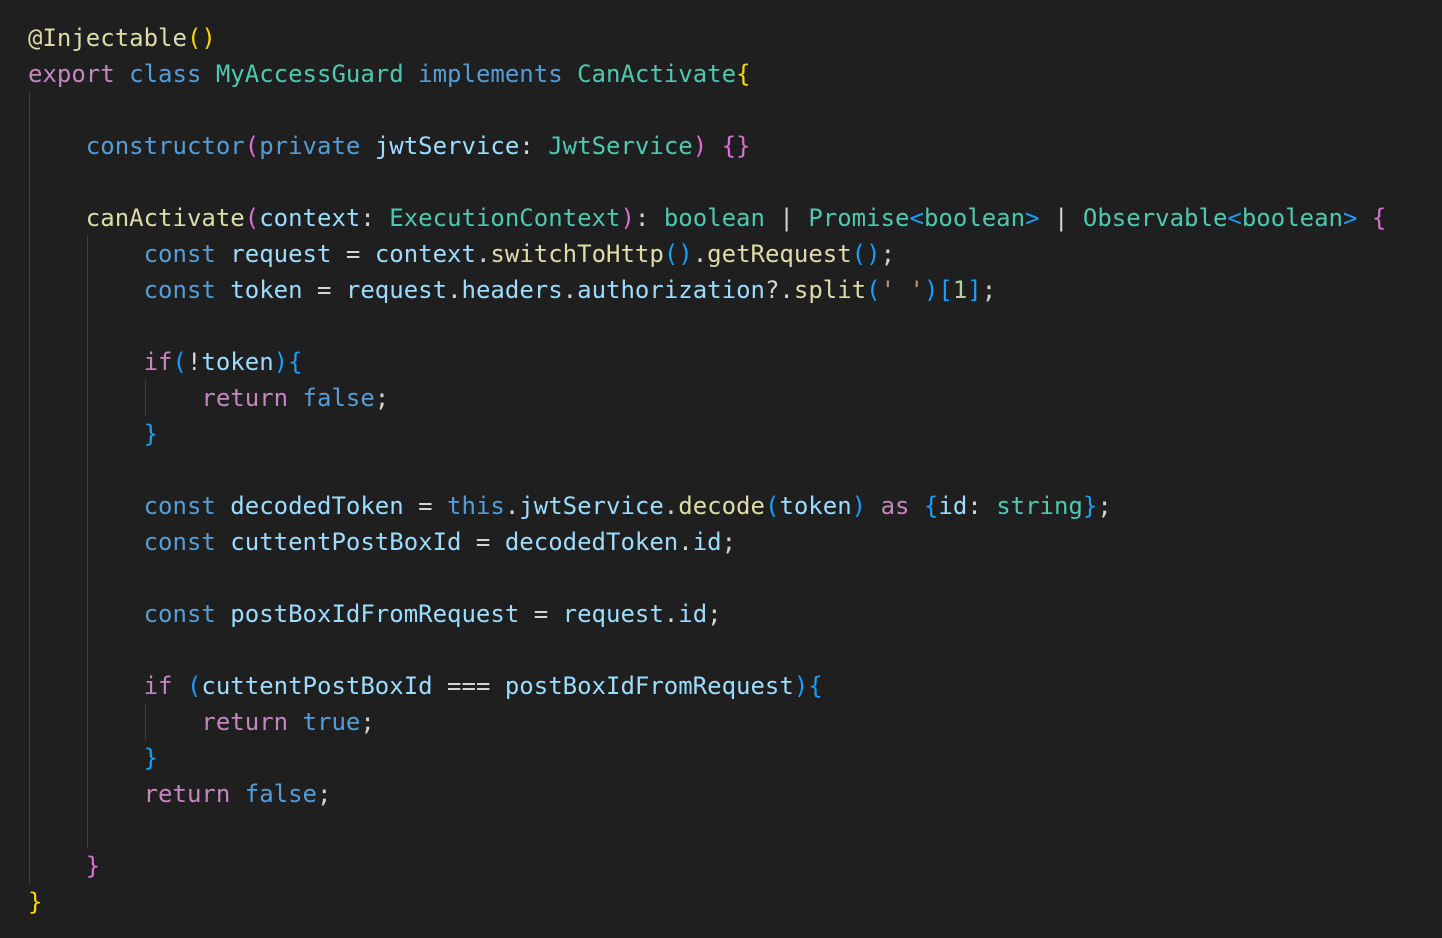 The width and height of the screenshot is (1442, 938). I want to click on code-token: ' ', so click(902, 290).